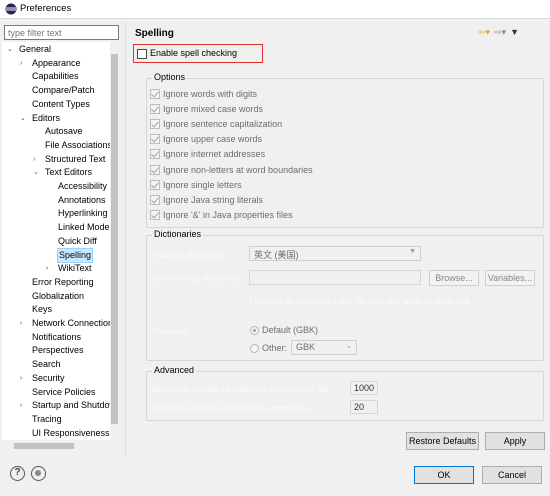 The height and width of the screenshot is (496, 550). What do you see at coordinates (213, 109) in the screenshot?
I see `option-label: Ignore mixed case words` at bounding box center [213, 109].